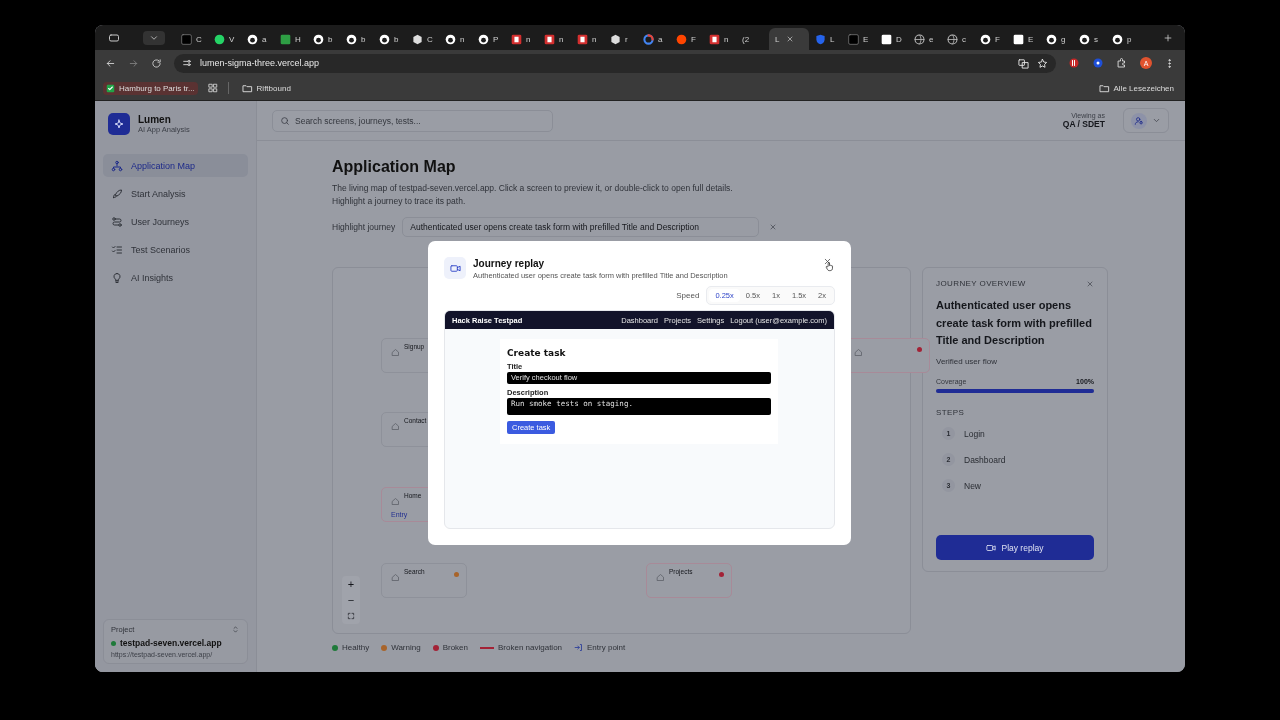  I want to click on translate-icon, so click(1023, 63).